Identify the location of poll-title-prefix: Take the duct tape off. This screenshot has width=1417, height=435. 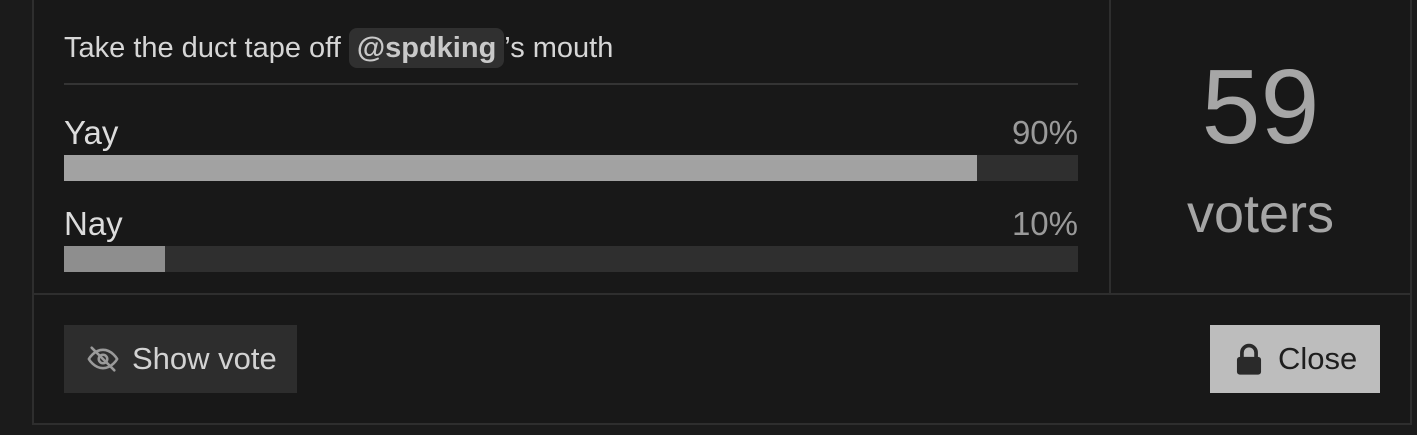
(206, 48).